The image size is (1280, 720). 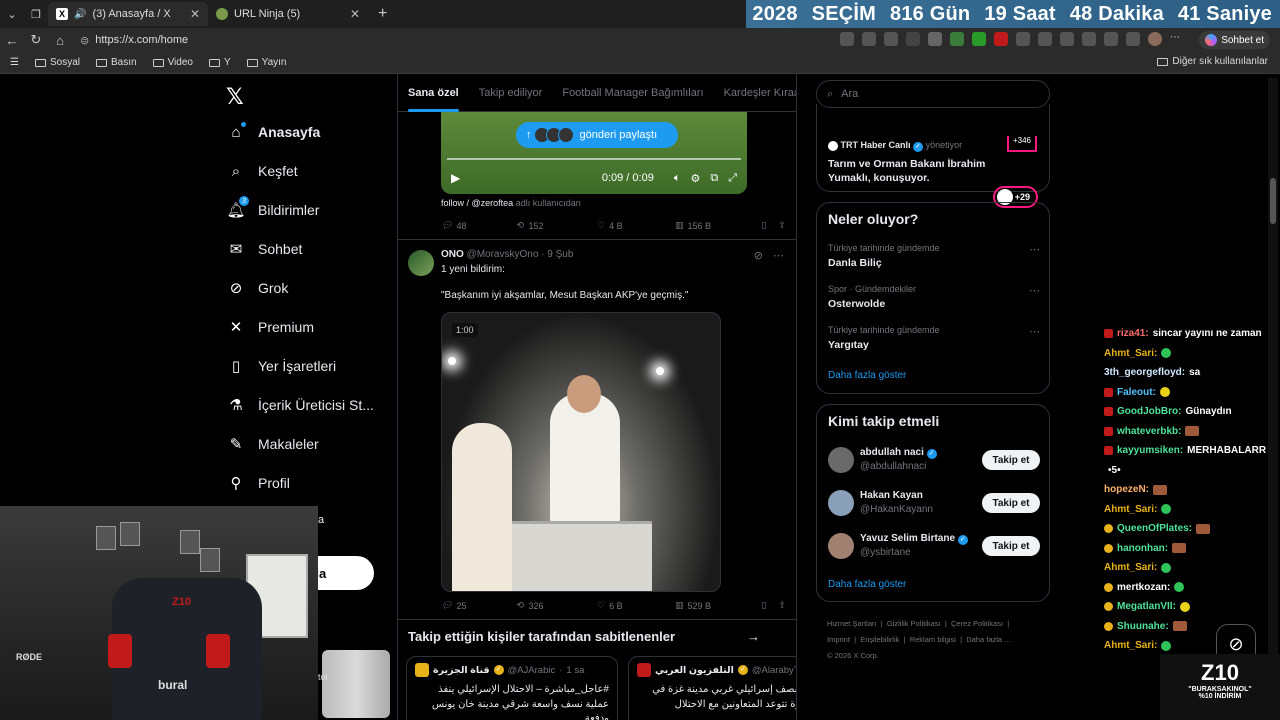 I want to click on attribution-text: follow / @zeroftea, so click(x=477, y=203).